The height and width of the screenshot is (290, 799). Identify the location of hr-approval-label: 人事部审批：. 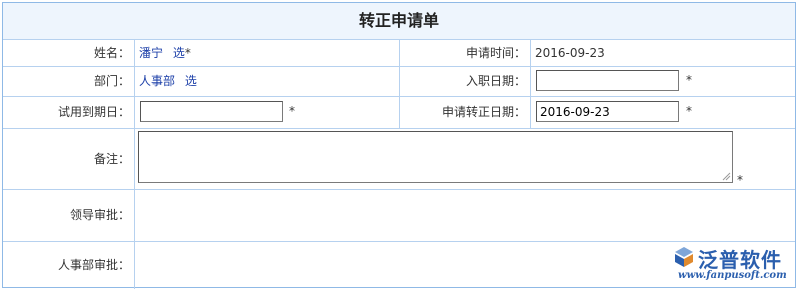
(93, 265).